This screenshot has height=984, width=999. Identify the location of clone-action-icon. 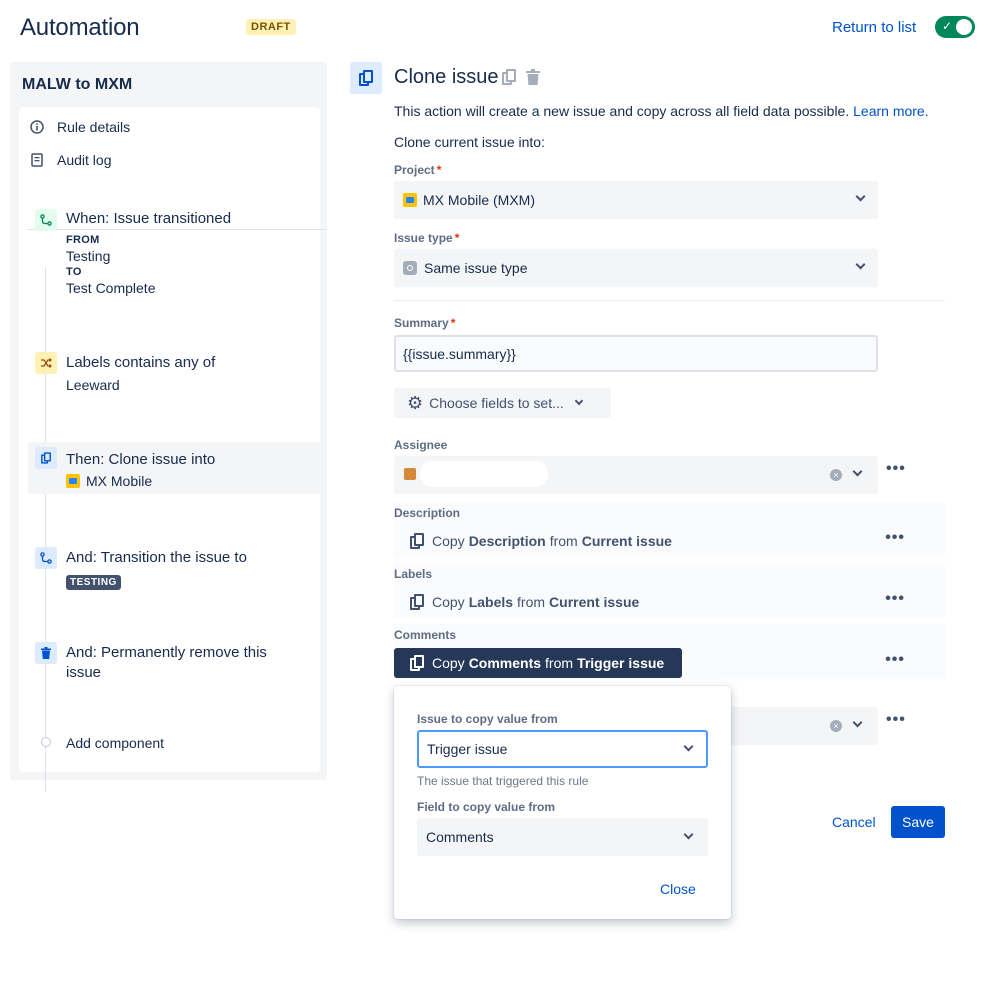
(366, 78).